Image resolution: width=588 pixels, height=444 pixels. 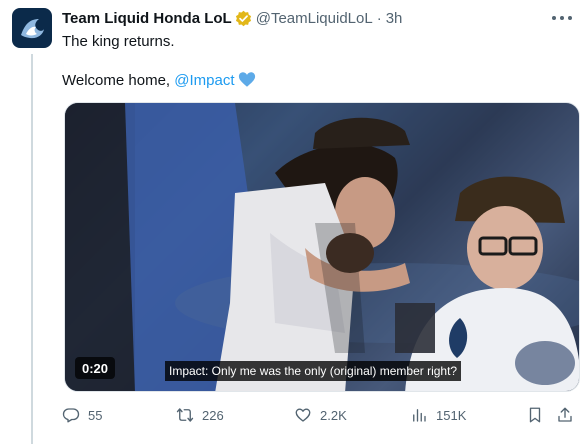 I want to click on tweet-text-line-2: Welcome home, @Impact, so click(x=159, y=81).